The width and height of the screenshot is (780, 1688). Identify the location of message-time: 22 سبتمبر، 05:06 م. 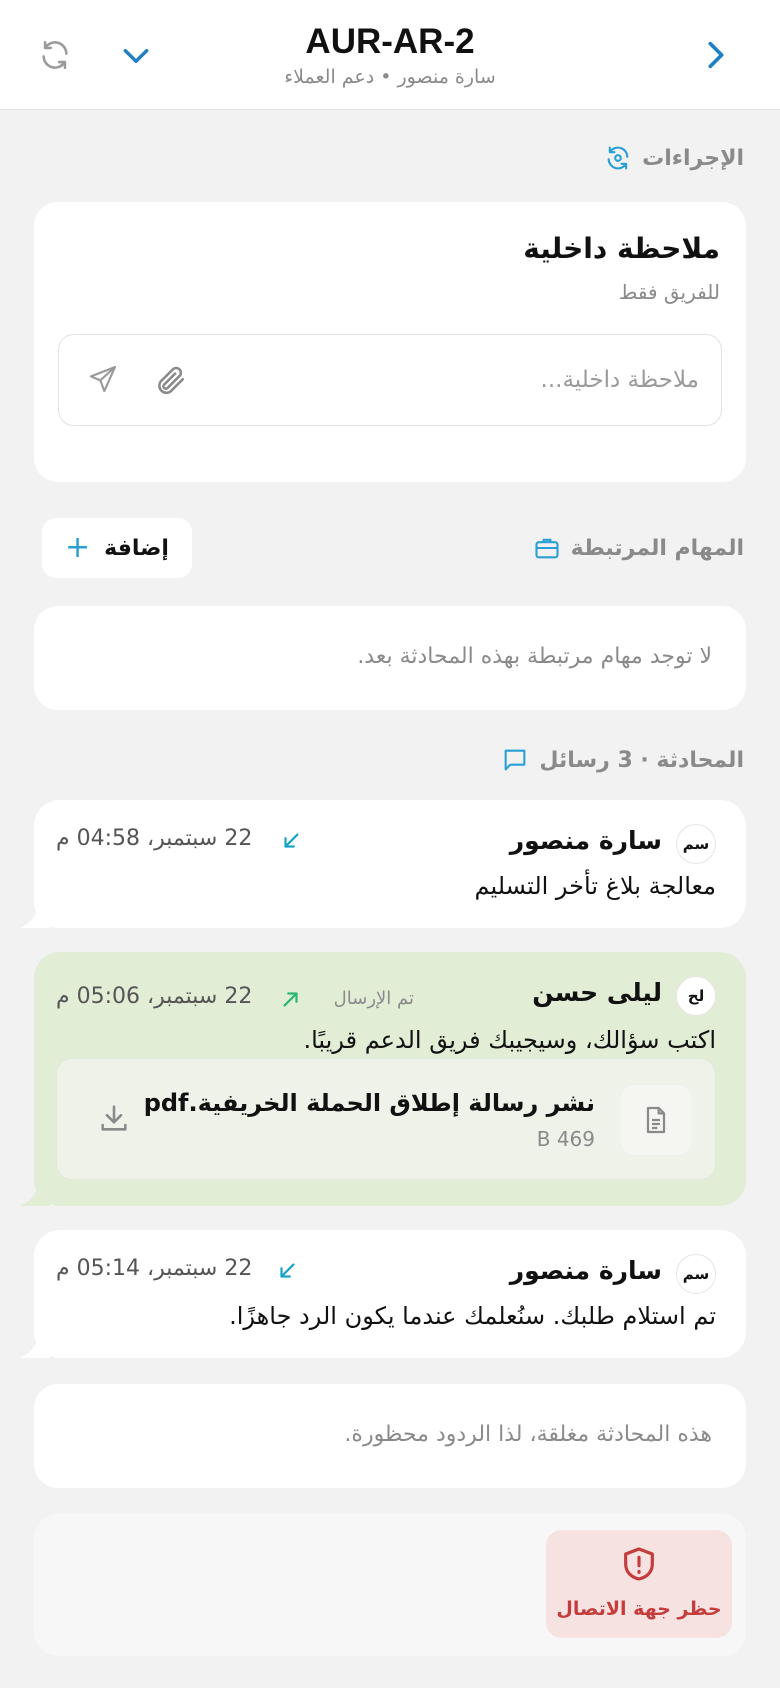
(154, 996).